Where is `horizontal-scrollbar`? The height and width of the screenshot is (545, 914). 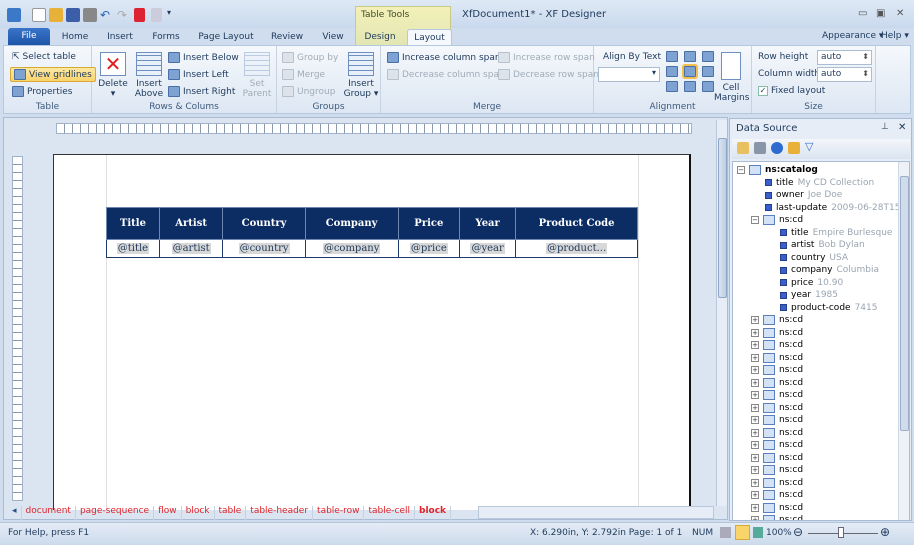 horizontal-scrollbar is located at coordinates (596, 512).